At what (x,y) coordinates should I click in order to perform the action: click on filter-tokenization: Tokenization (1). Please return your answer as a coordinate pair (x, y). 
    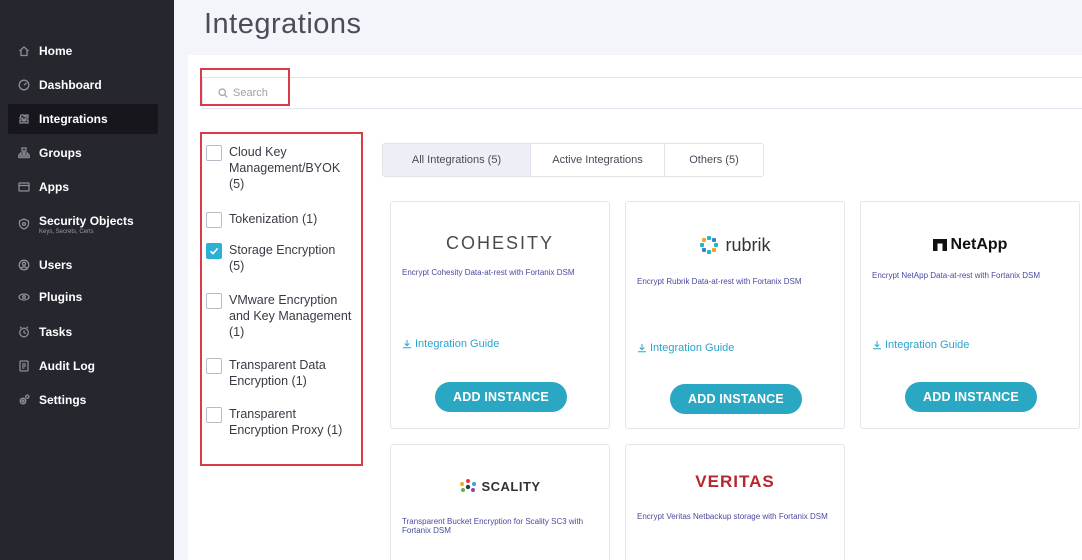
    Looking at the image, I should click on (281, 219).